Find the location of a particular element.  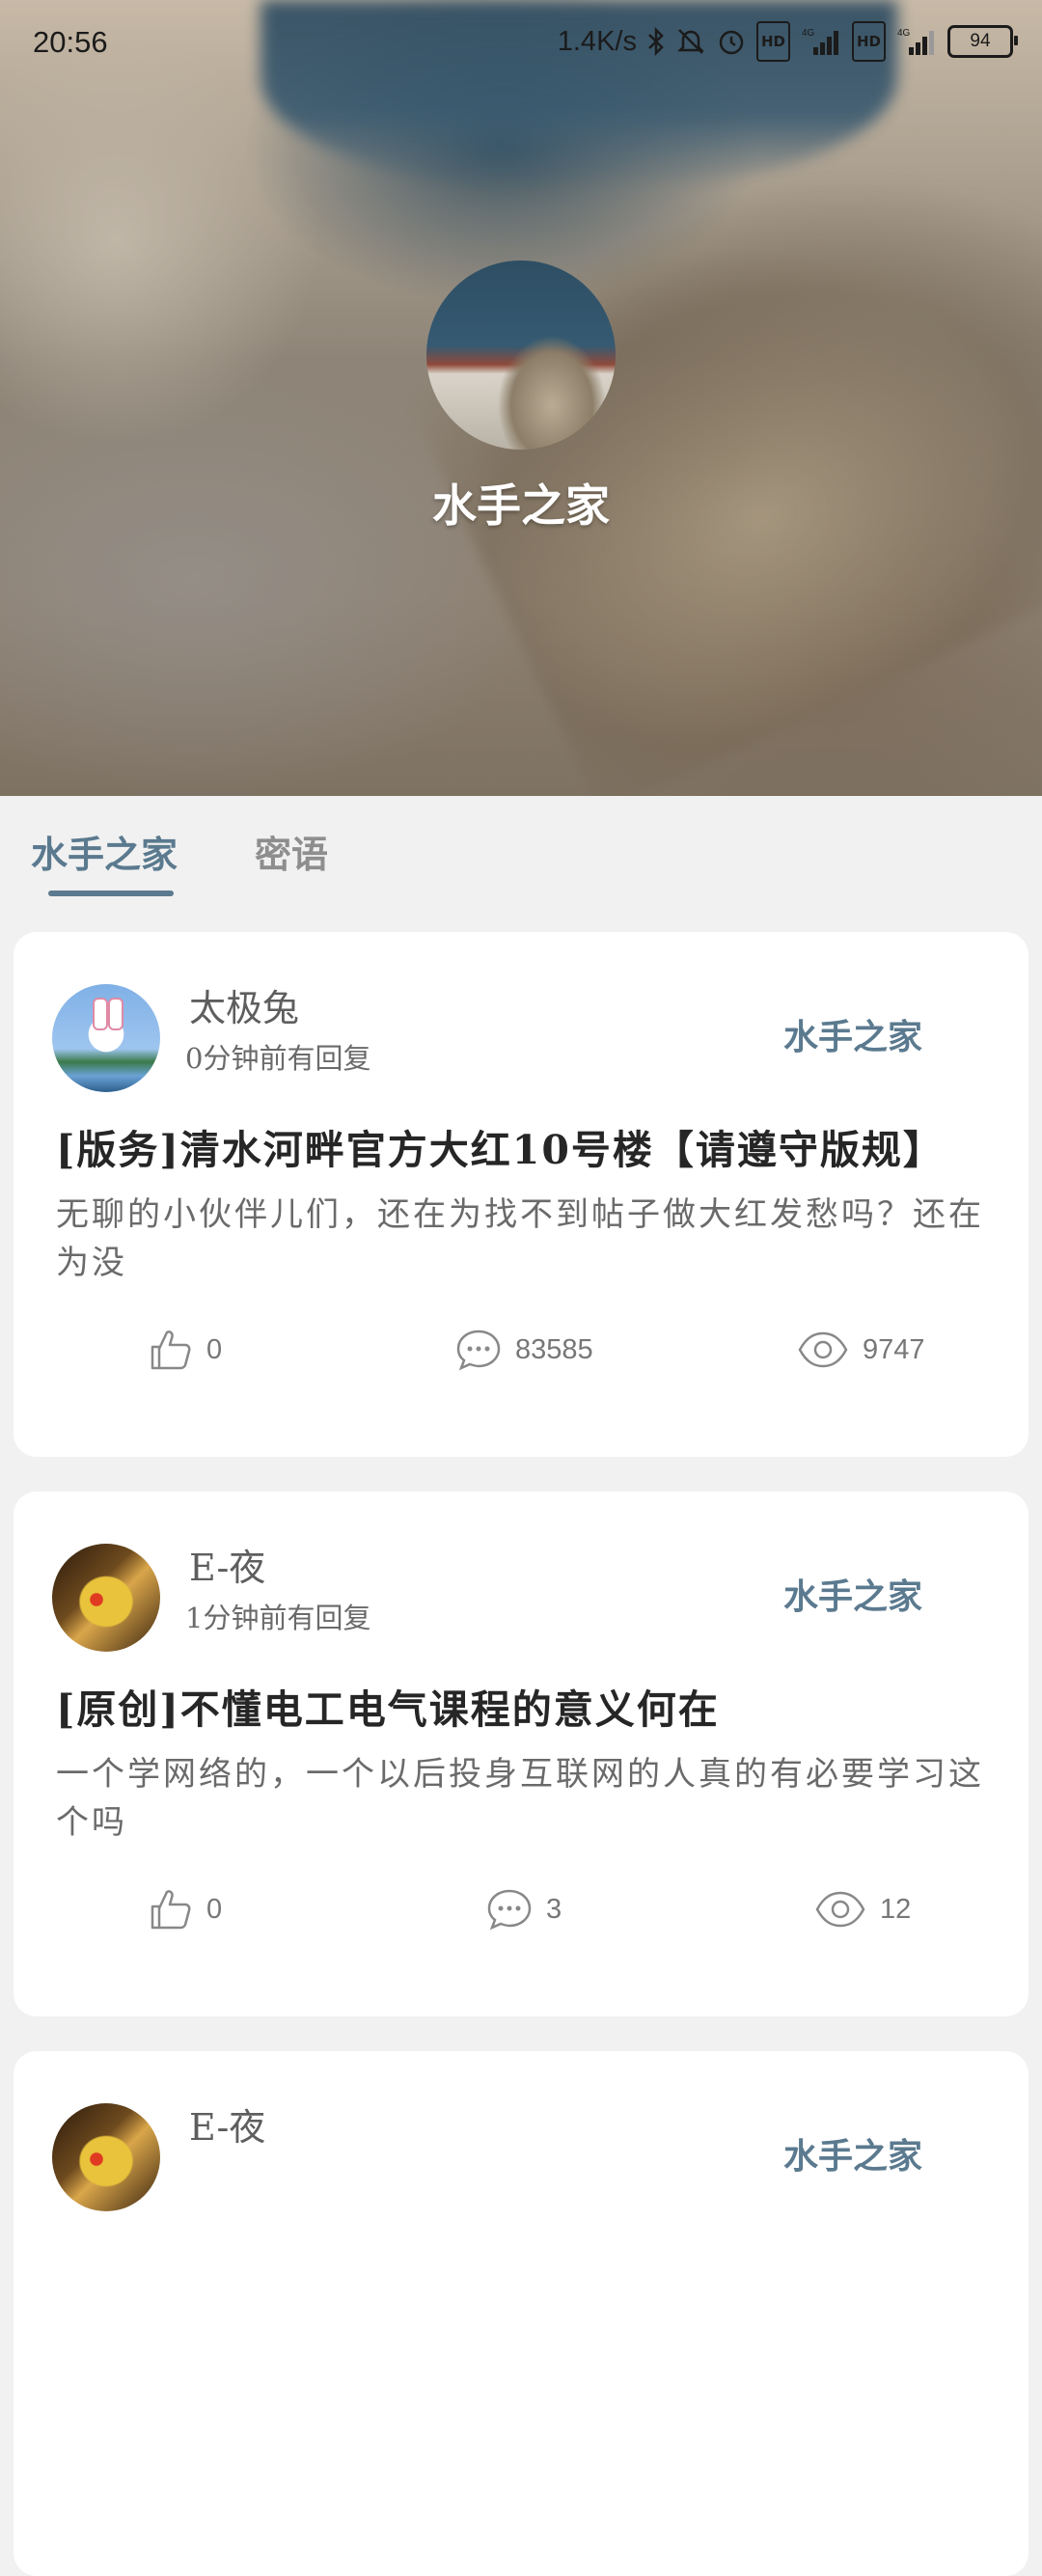

post-title: [原创]不懂电工电气课程的意义何在 is located at coordinates (528, 1706).